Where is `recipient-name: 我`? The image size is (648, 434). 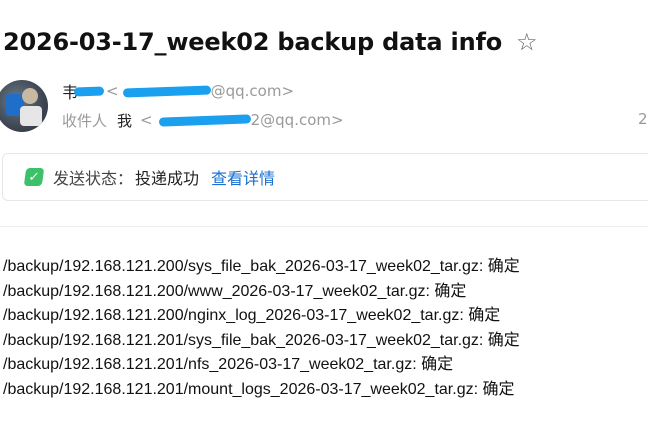 recipient-name: 我 is located at coordinates (124, 120).